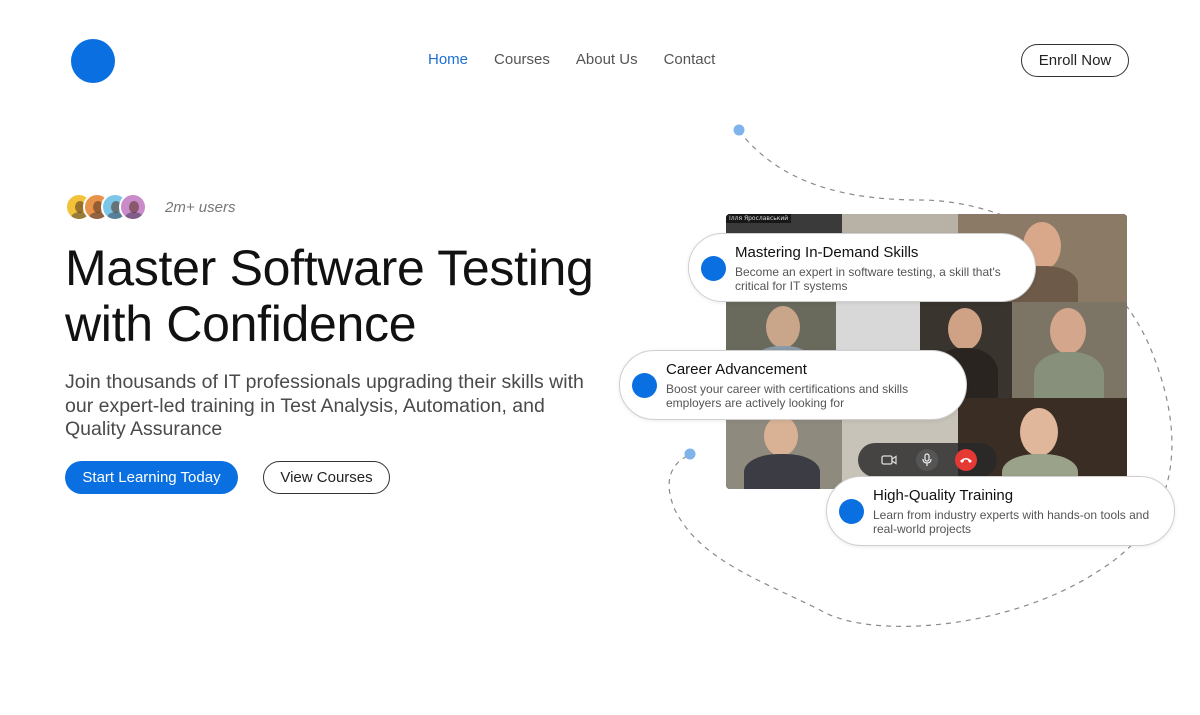 Image resolution: width=1200 pixels, height=715 pixels. What do you see at coordinates (759, 218) in the screenshot?
I see `camera-label: Ілля Ярославський` at bounding box center [759, 218].